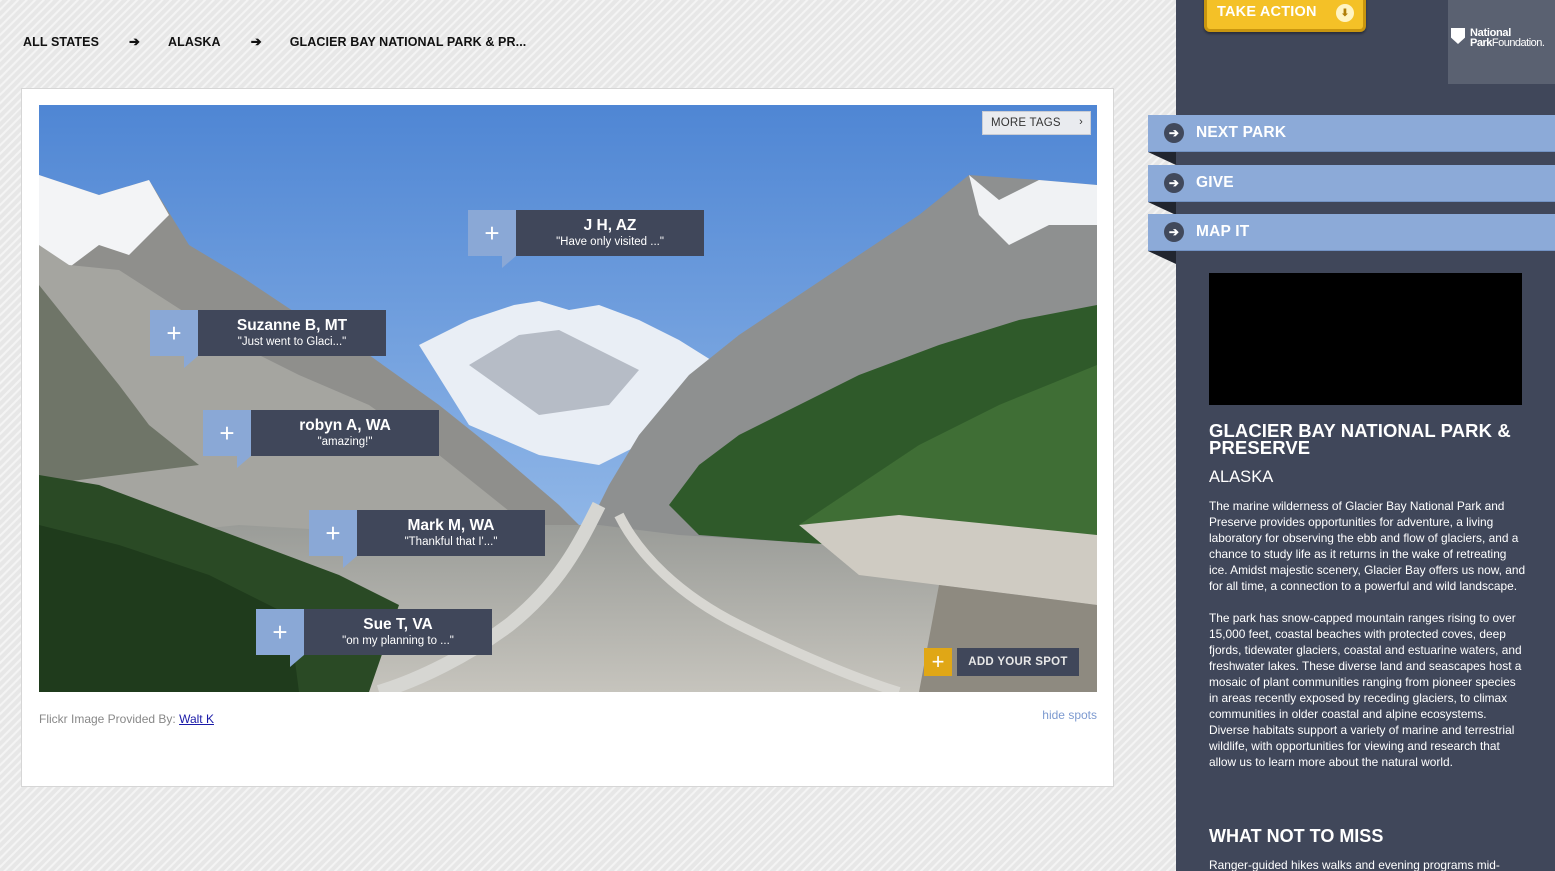 The image size is (1555, 871). I want to click on video-player, so click(1365, 339).